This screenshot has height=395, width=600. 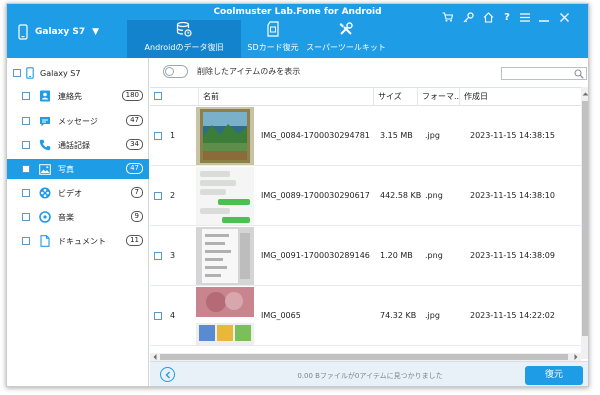 What do you see at coordinates (23, 32) in the screenshot?
I see `android-phone-icon` at bounding box center [23, 32].